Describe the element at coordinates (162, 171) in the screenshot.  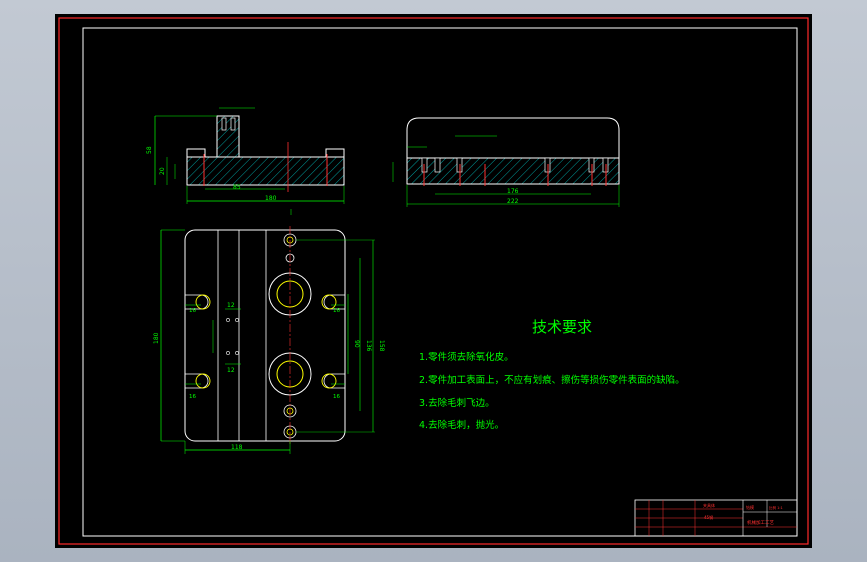
I see `dim-front-side: 20` at that location.